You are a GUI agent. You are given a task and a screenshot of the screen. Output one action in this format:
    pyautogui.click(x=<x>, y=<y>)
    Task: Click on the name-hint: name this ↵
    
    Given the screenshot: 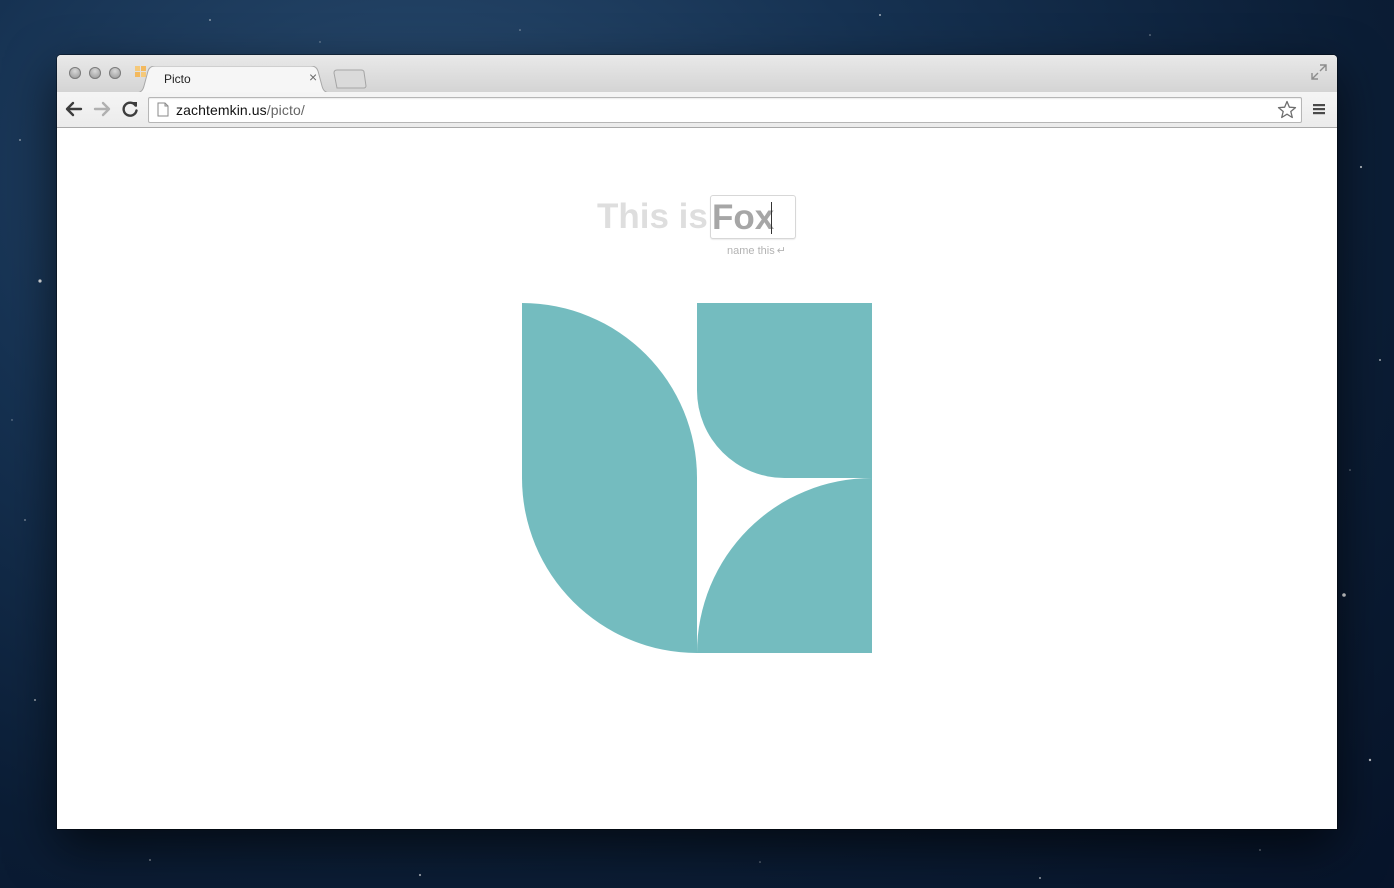 What is the action you would take?
    pyautogui.click(x=756, y=250)
    